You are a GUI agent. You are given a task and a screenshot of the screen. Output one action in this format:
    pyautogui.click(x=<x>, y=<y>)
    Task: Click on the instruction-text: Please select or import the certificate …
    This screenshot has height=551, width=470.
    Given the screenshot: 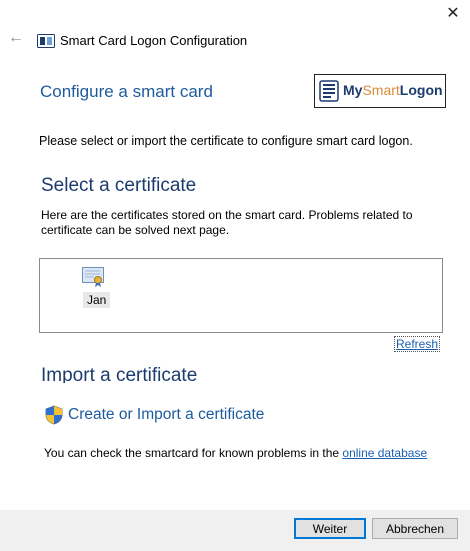 What is the action you would take?
    pyautogui.click(x=226, y=141)
    